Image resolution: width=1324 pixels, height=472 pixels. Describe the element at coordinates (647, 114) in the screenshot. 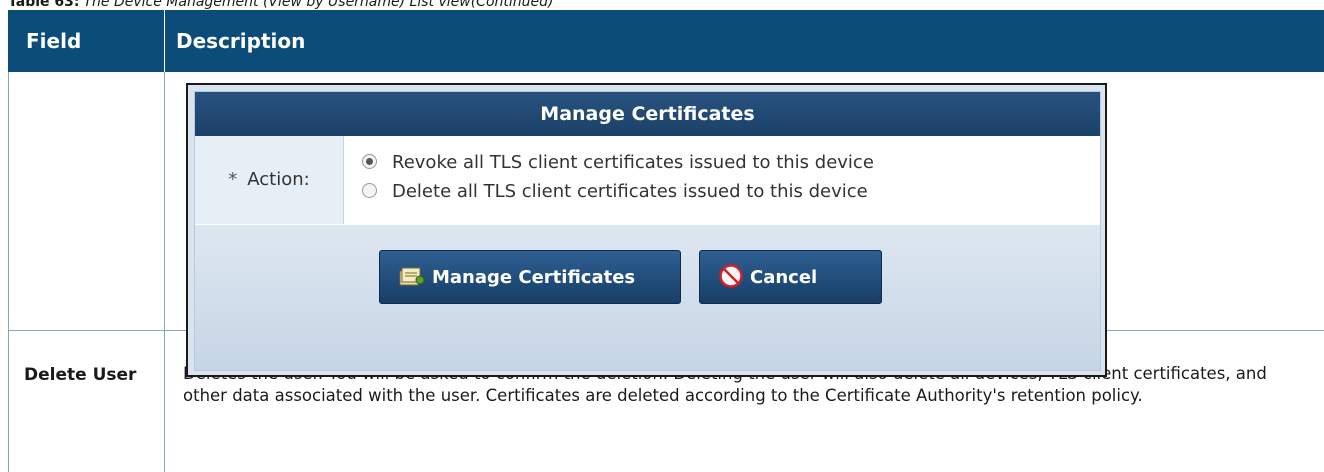

I see `dialog-title: Manage Certificates` at that location.